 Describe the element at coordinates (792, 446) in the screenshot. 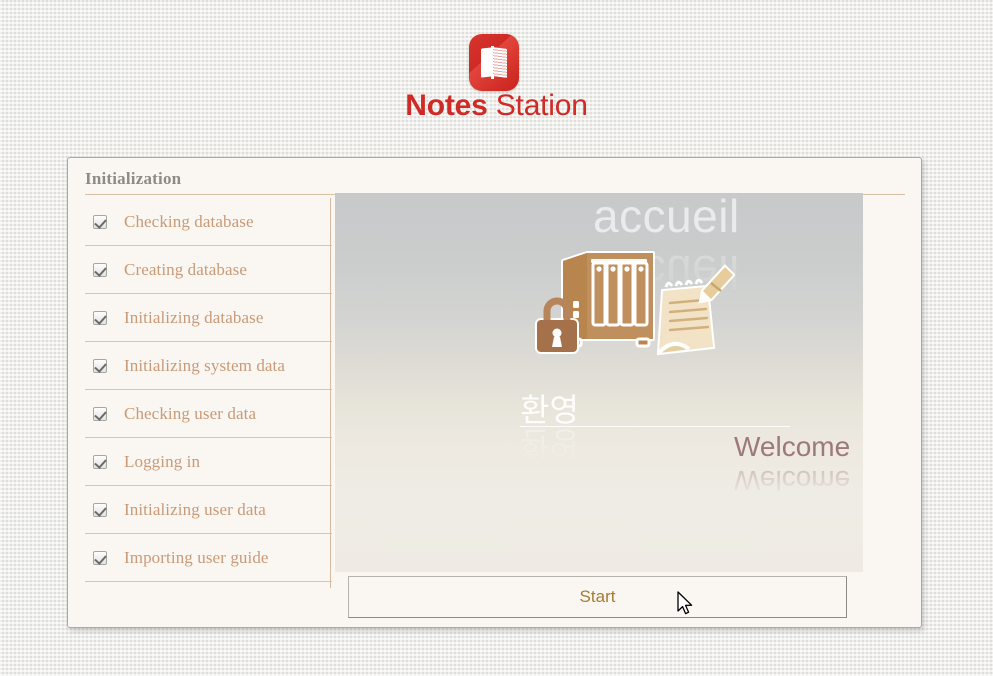

I see `welcome-text-english: Welcome` at that location.